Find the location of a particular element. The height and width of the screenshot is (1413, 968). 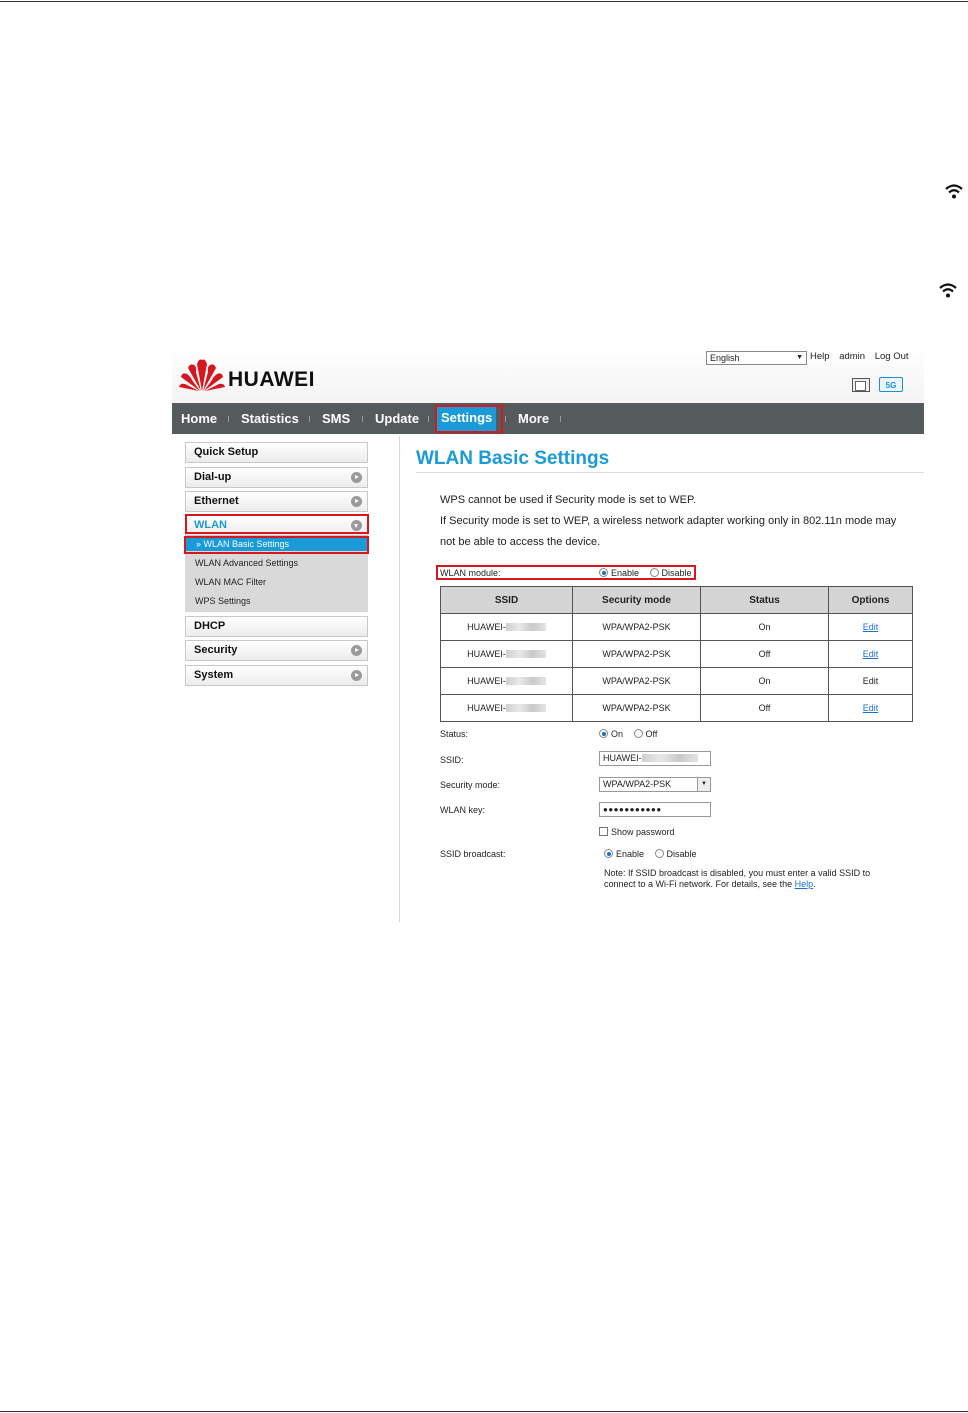

page-top-rule is located at coordinates (484, 1).